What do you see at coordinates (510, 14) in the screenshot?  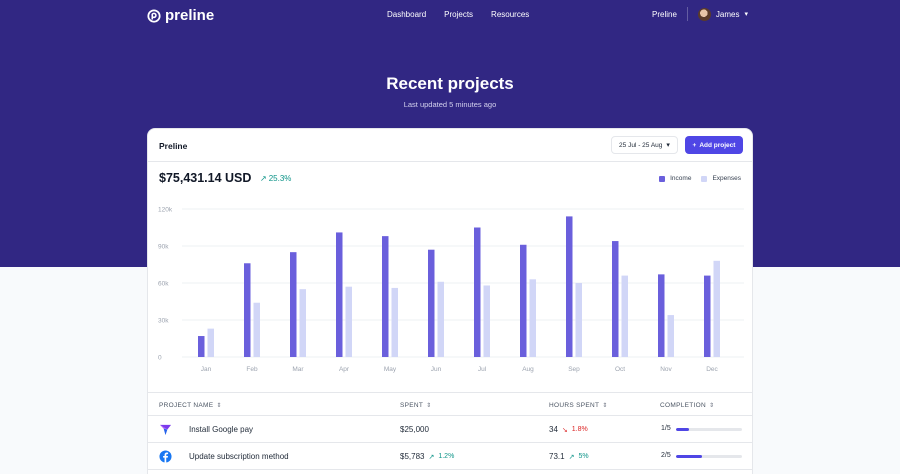 I see `nav-link-resources: Resources` at bounding box center [510, 14].